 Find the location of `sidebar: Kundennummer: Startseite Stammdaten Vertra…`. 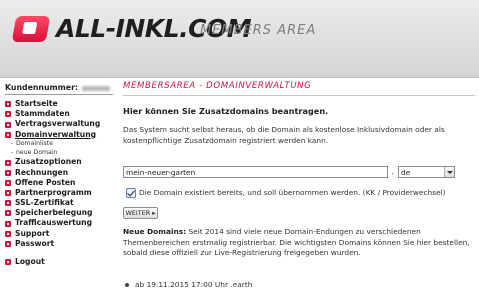

sidebar: Kundennummer: Startseite Stammdaten Vertra… is located at coordinates (61, 175).